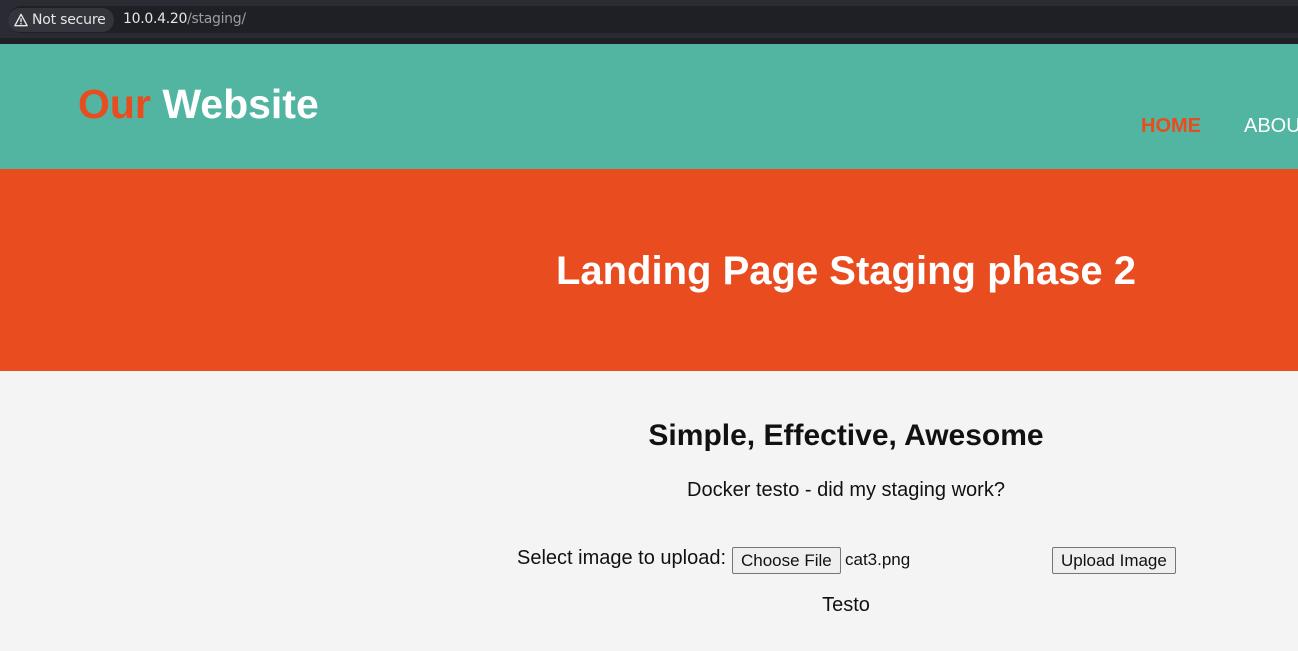  I want to click on logo-accent-text: Our, so click(114, 104).